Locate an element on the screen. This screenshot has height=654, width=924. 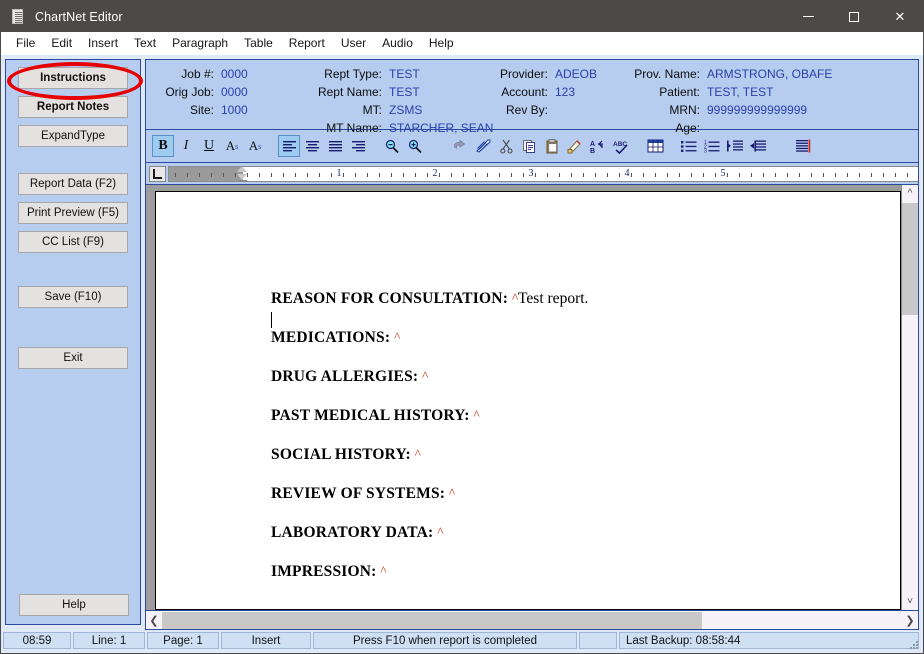
scroll-down-icon: ˅ is located at coordinates (910, 601).